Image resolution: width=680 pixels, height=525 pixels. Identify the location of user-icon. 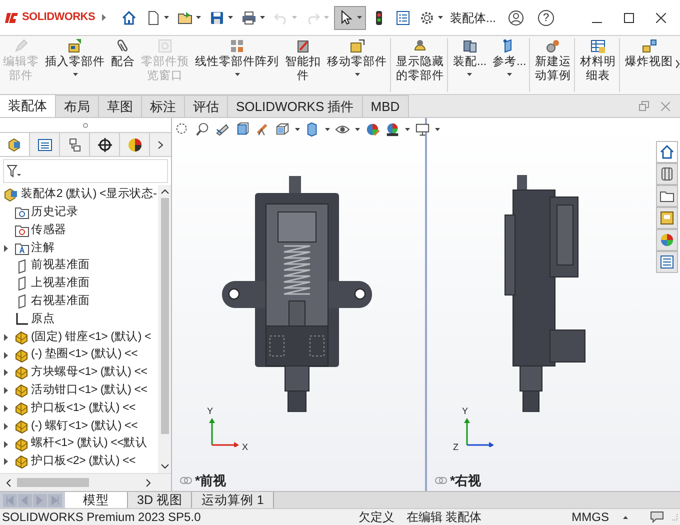
(516, 18).